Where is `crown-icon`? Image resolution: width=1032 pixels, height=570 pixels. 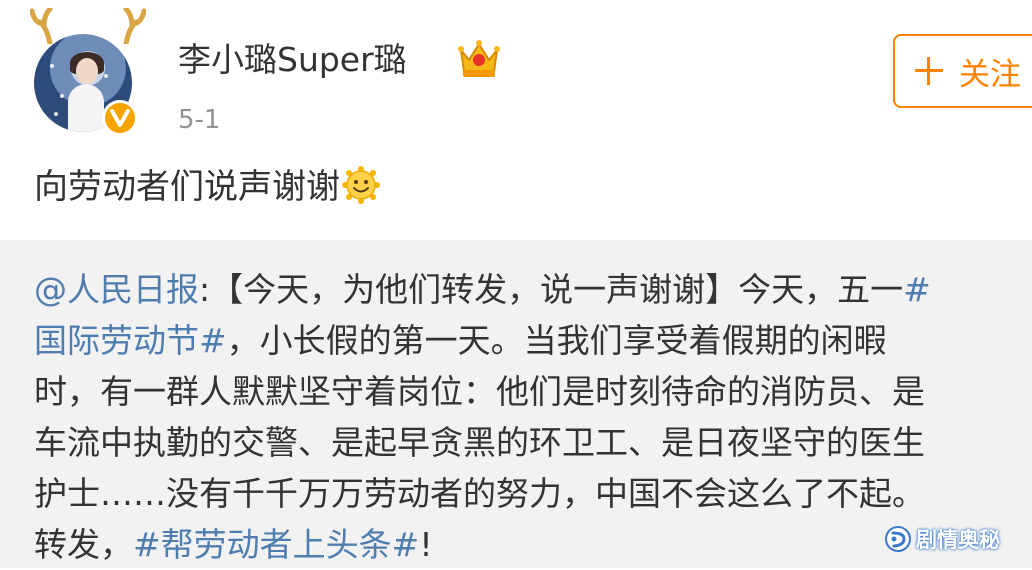
crown-icon is located at coordinates (479, 59).